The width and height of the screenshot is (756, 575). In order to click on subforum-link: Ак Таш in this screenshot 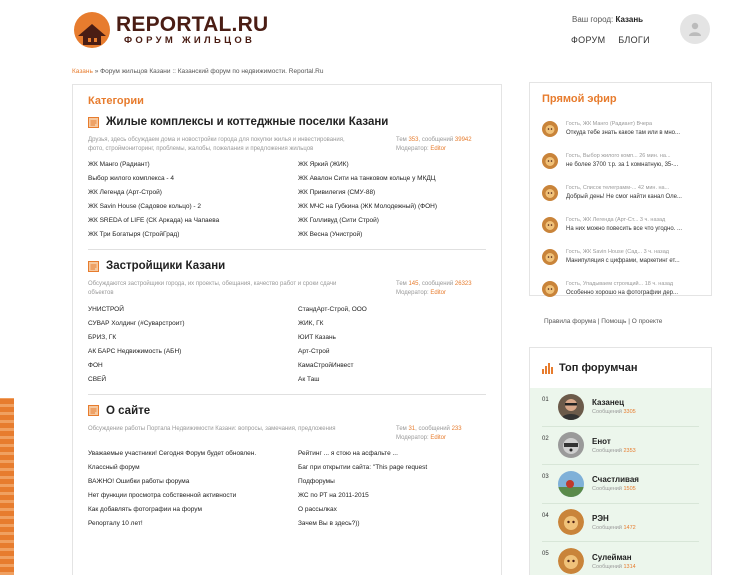, I will do `click(393, 380)`.